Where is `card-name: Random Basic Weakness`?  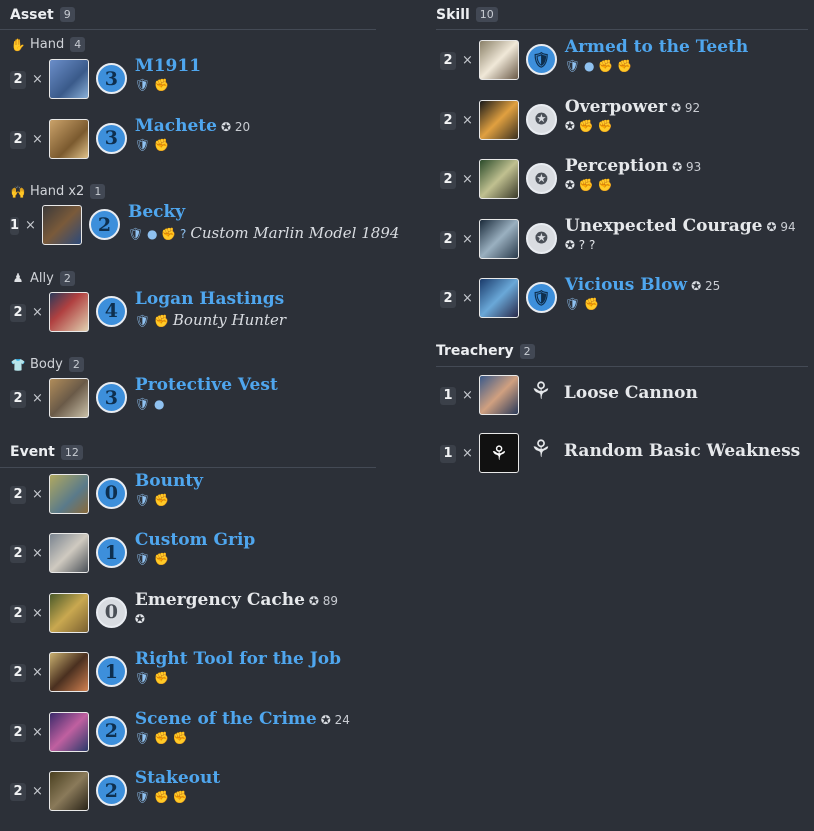
card-name: Random Basic Weakness is located at coordinates (682, 451).